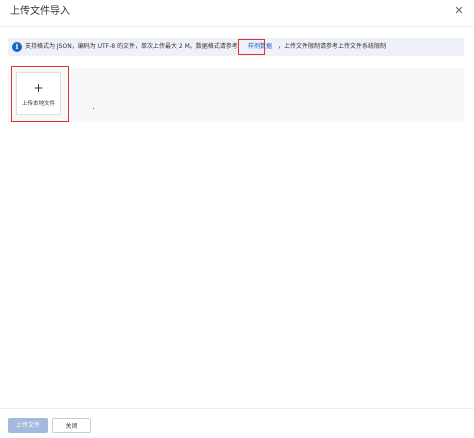 This screenshot has height=438, width=474. Describe the element at coordinates (236, 95) in the screenshot. I see `upload-area` at that location.